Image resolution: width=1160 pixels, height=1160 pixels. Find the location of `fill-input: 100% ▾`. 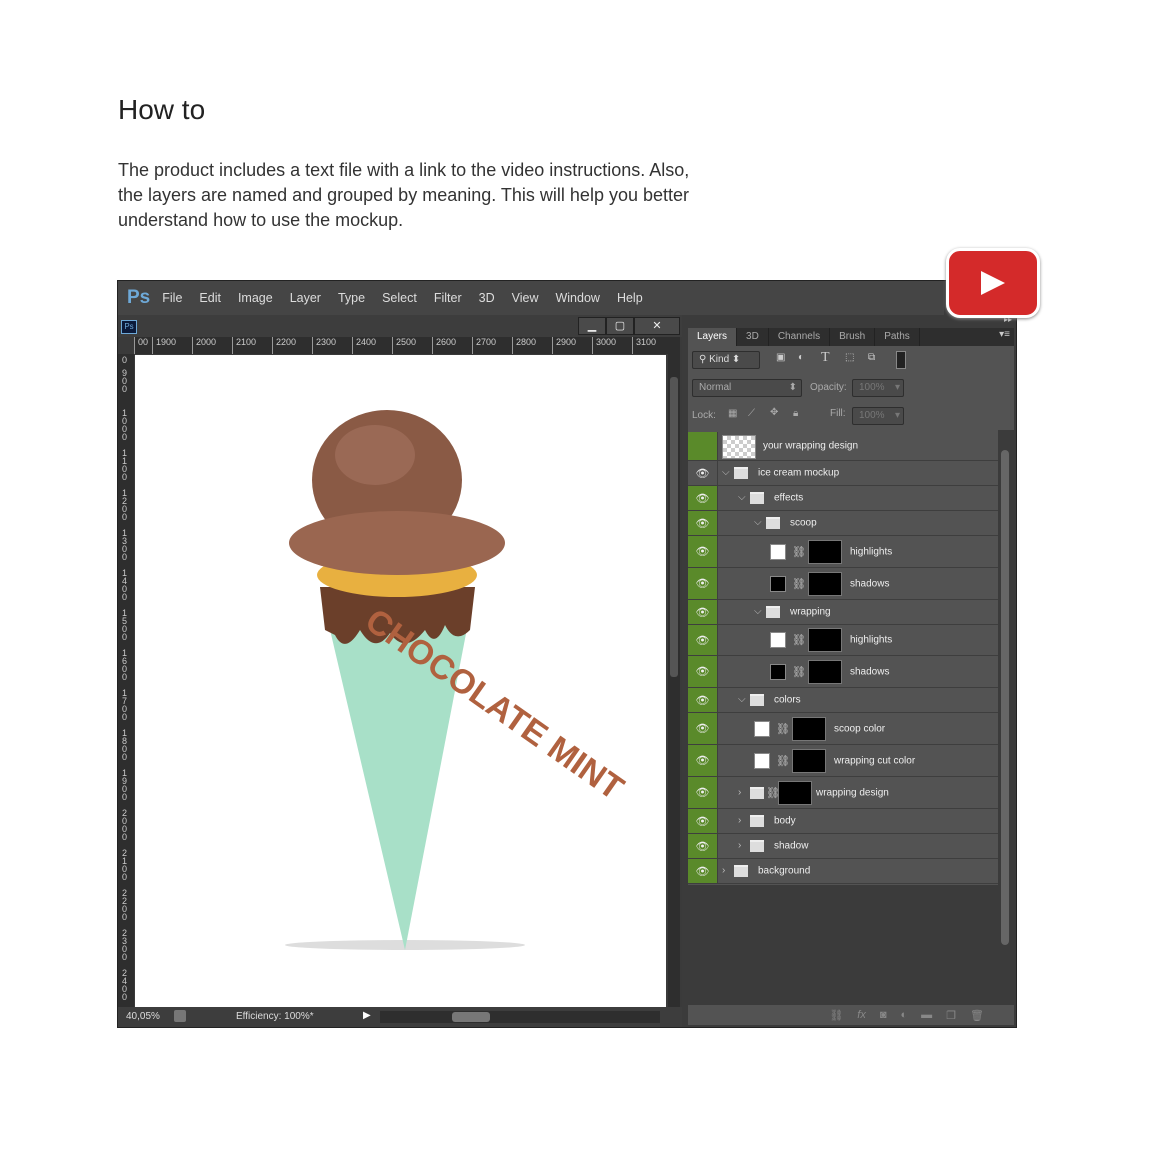

fill-input: 100% ▾ is located at coordinates (878, 416).